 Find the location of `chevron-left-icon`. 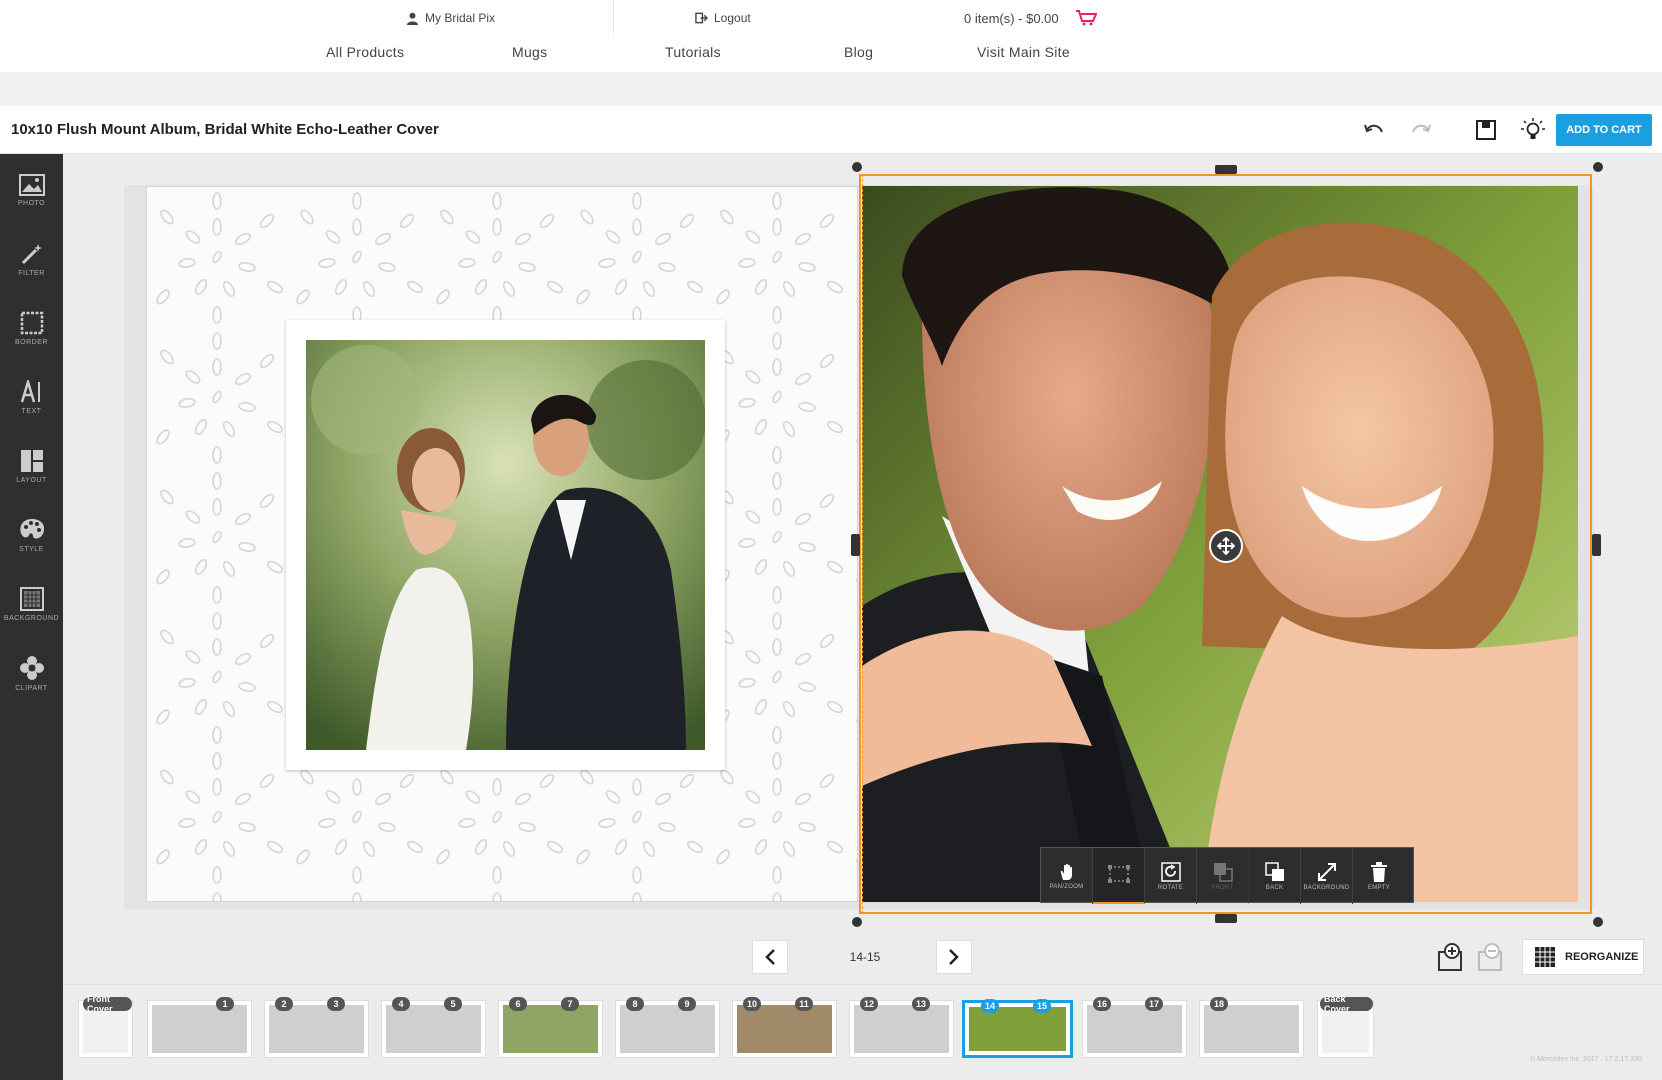

chevron-left-icon is located at coordinates (770, 957).